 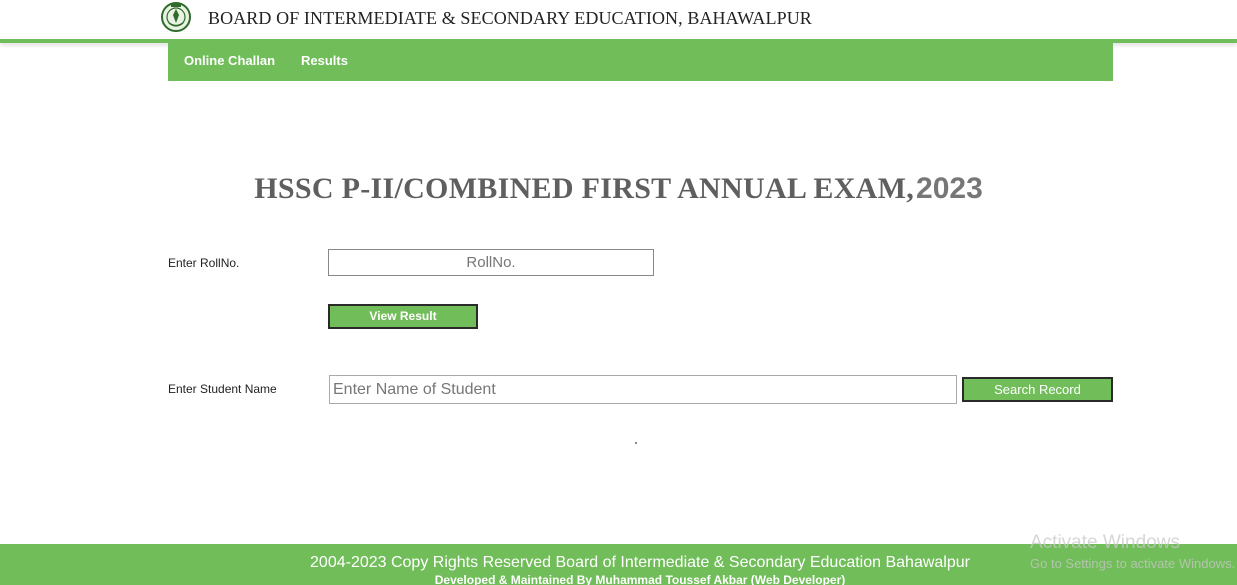 What do you see at coordinates (643, 389) in the screenshot?
I see `student-name-input` at bounding box center [643, 389].